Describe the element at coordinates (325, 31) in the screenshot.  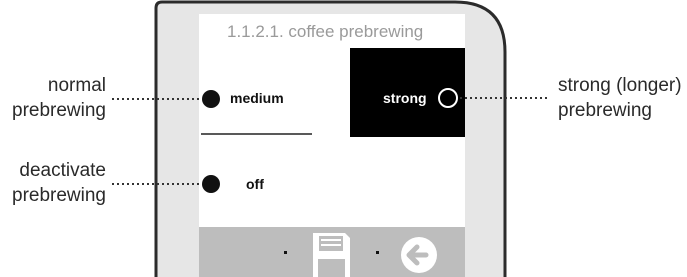
I see `screen-title: 1.1.2.1. coffee prebrewing` at that location.